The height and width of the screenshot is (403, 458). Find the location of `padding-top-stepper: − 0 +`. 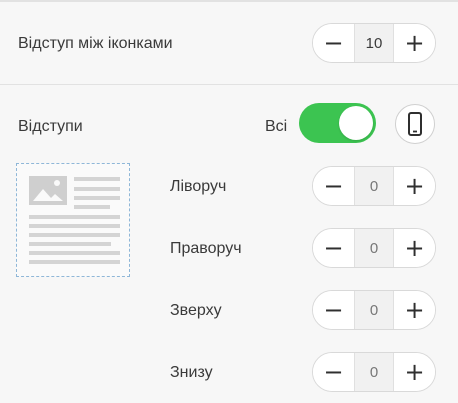

padding-top-stepper: − 0 + is located at coordinates (374, 310).